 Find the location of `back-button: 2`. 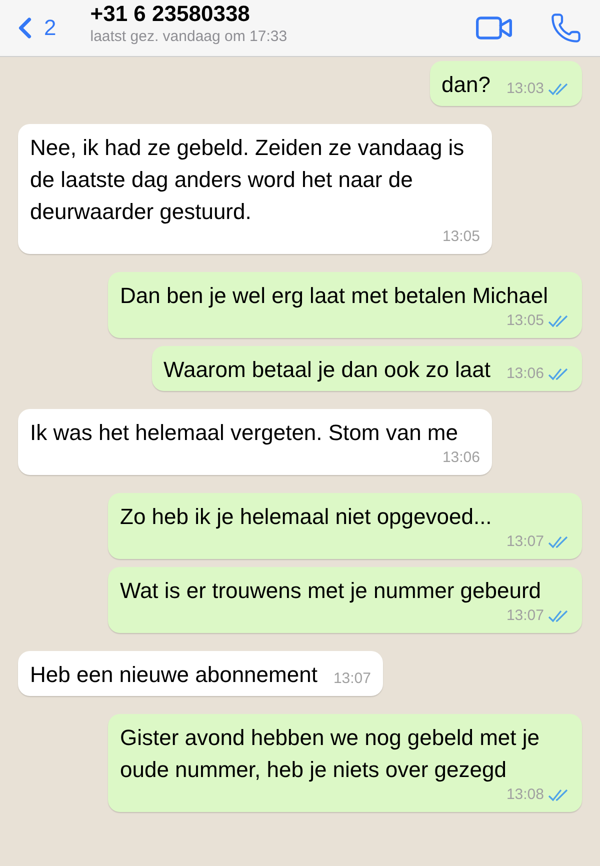

back-button: 2 is located at coordinates (32, 28).